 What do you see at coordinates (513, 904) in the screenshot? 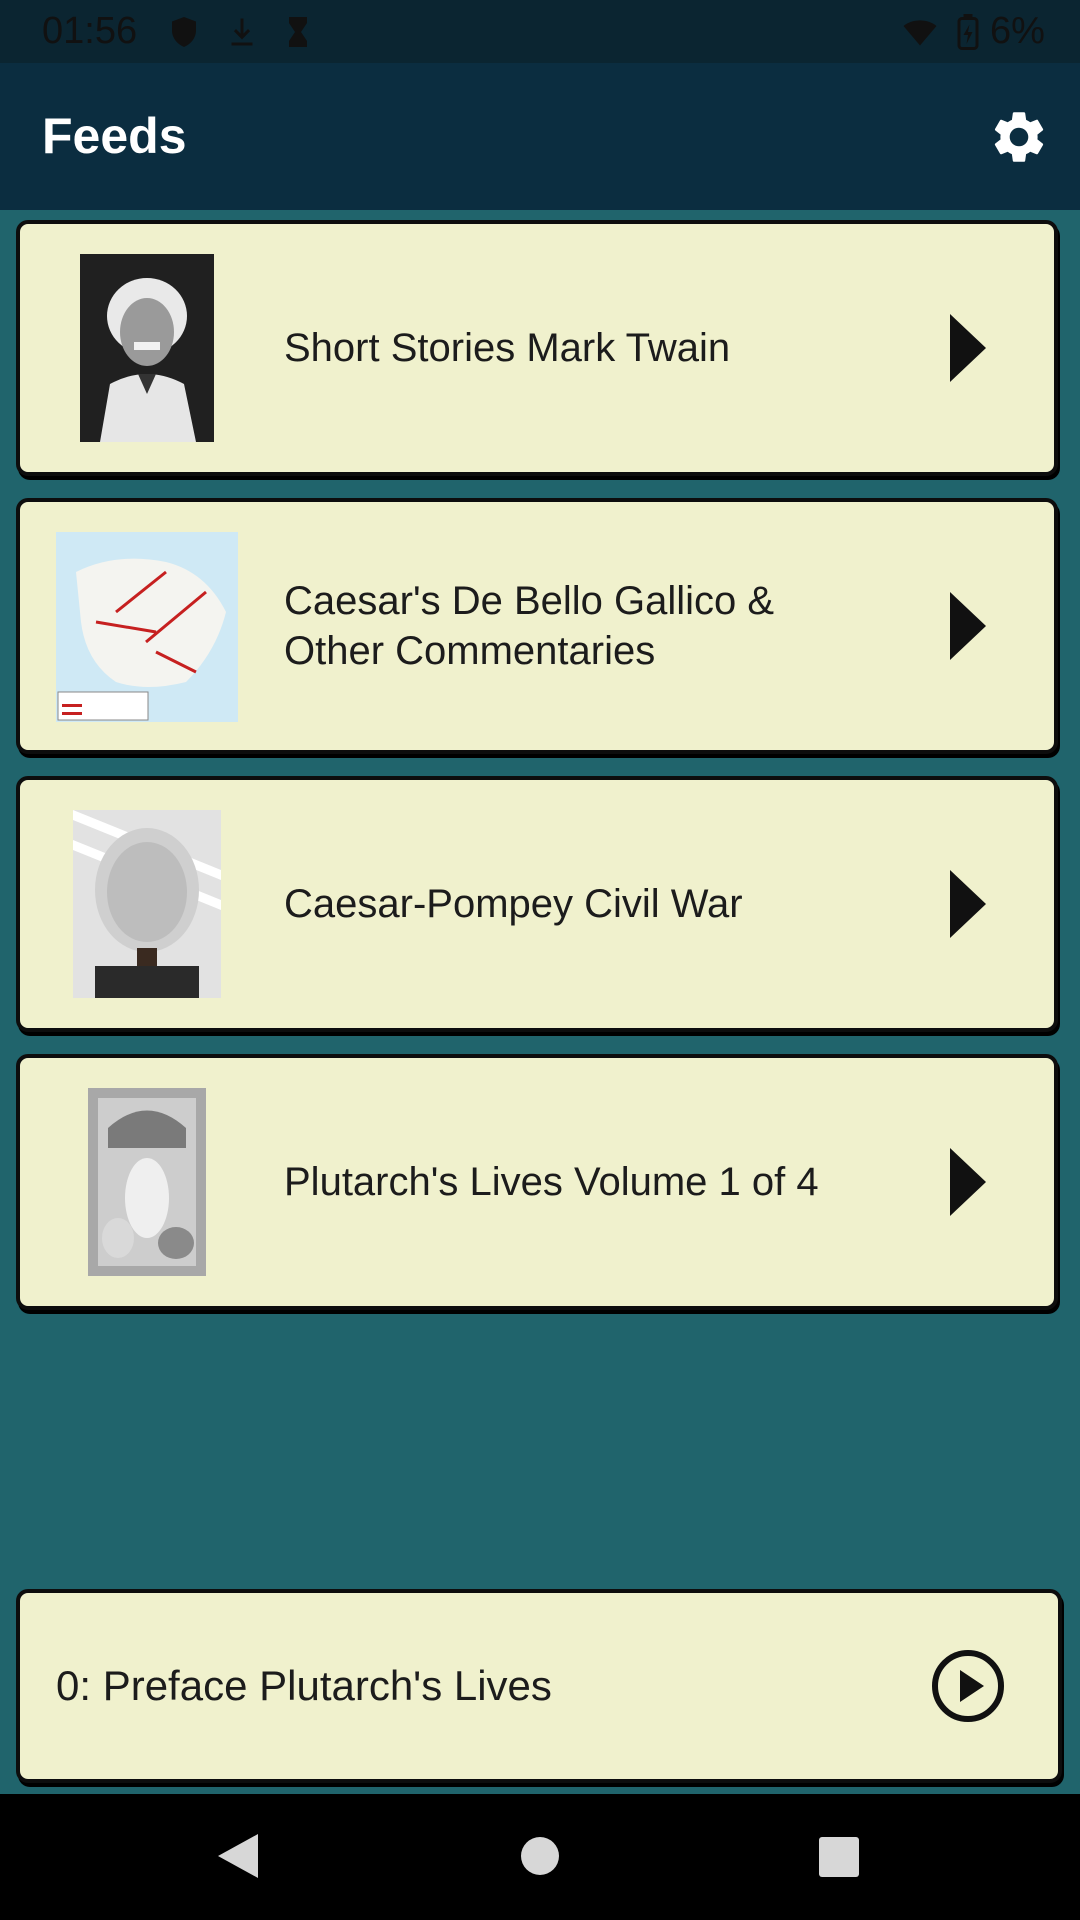
I see `feed-title: Caesar-Pompey Civil War` at bounding box center [513, 904].